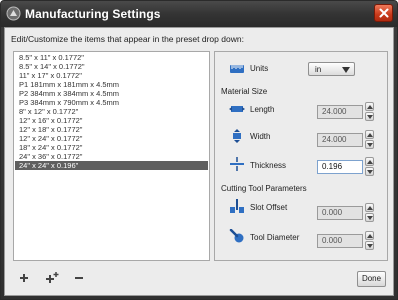  I want to click on tool-diameter-field: 0.000, so click(340, 241).